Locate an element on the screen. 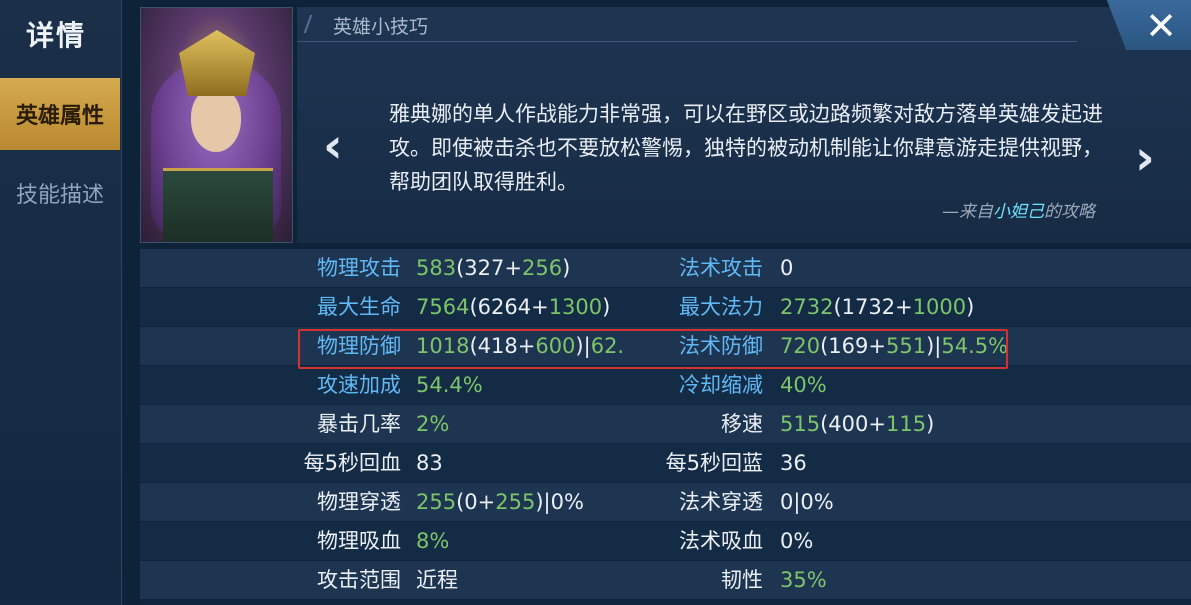 This screenshot has height=605, width=1191. stat-value-part: 35% is located at coordinates (803, 580).